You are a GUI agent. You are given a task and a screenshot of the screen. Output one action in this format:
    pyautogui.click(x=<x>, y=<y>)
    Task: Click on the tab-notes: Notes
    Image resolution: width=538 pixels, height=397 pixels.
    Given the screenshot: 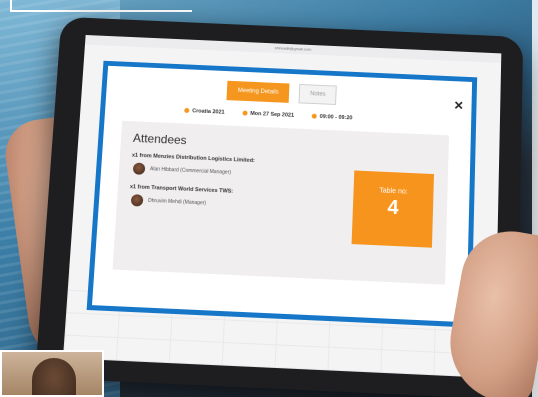 What is the action you would take?
    pyautogui.click(x=317, y=94)
    